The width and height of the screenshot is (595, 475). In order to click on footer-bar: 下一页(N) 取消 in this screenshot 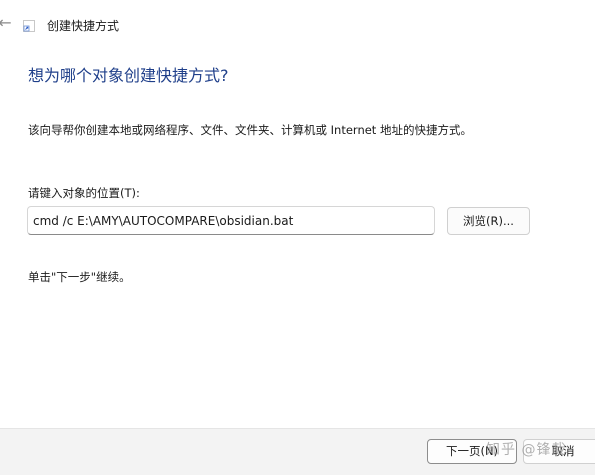, I will do `click(297, 451)`.